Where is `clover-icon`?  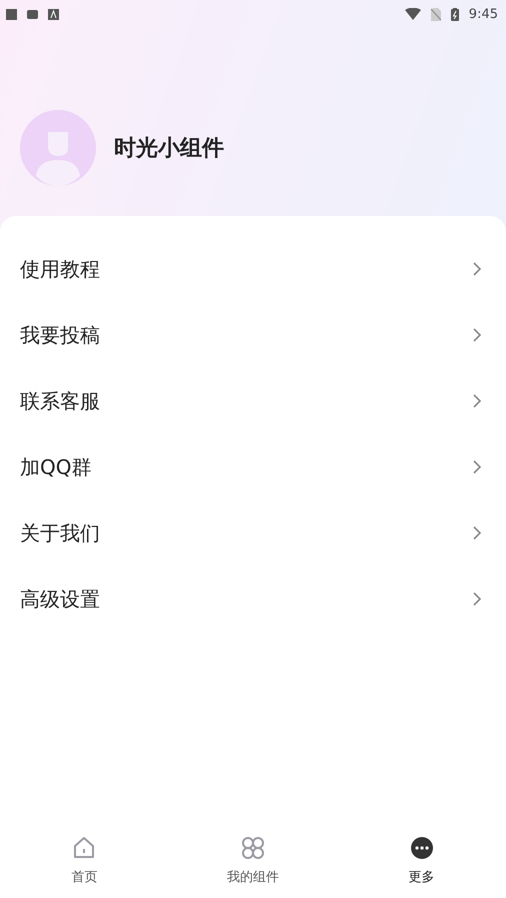 clover-icon is located at coordinates (253, 848).